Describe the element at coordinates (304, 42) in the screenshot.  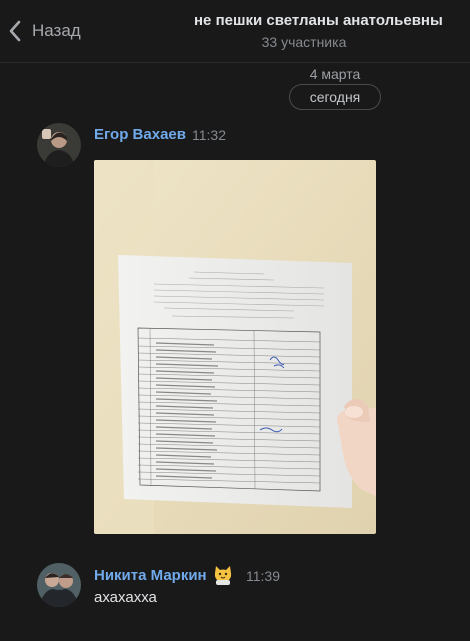
I see `participants-count: 33 участника` at that location.